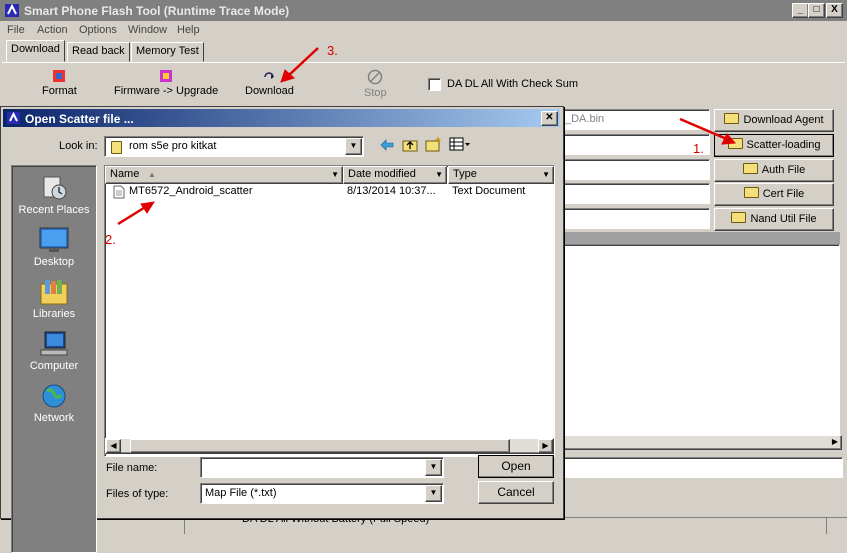 The height and width of the screenshot is (553, 847). What do you see at coordinates (54, 247) in the screenshot?
I see `place-desktop: Desktop` at bounding box center [54, 247].